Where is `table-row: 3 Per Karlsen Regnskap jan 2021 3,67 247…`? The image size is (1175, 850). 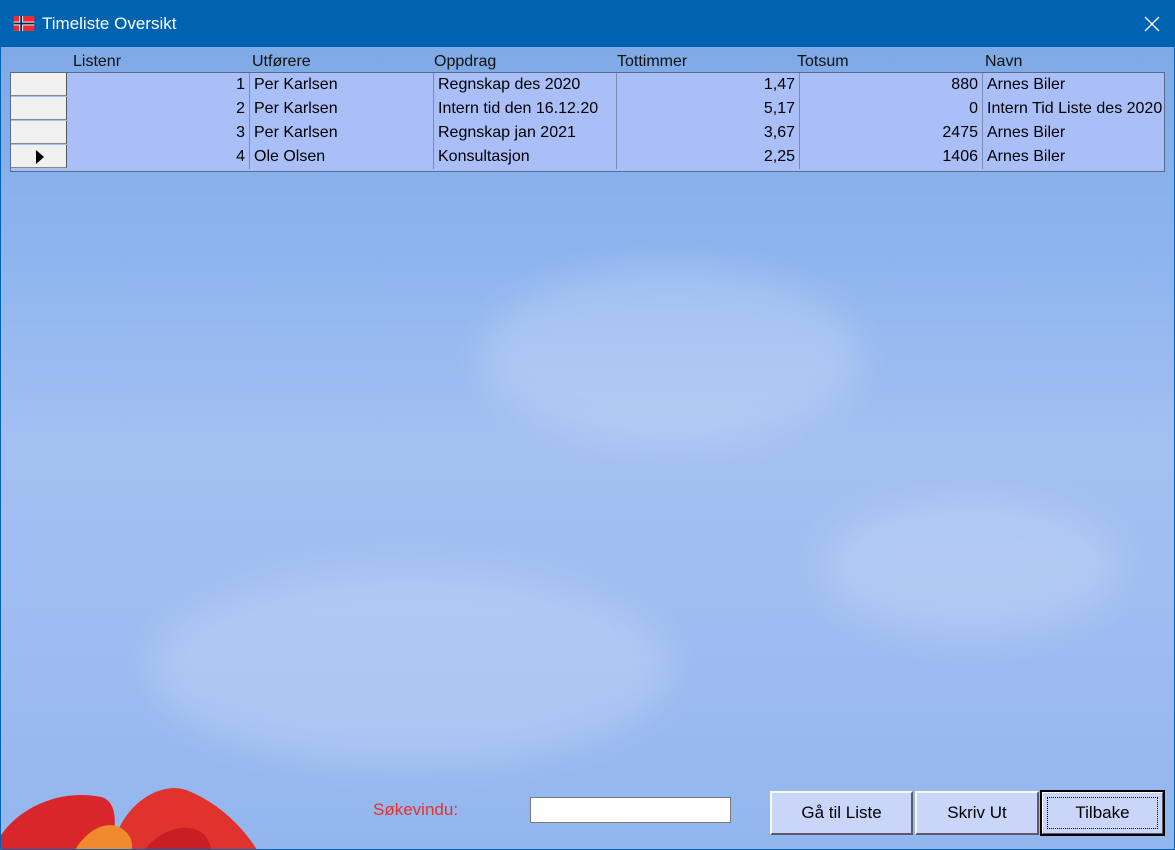 table-row: 3 Per Karlsen Regnskap jan 2021 3,67 247… is located at coordinates (587, 133).